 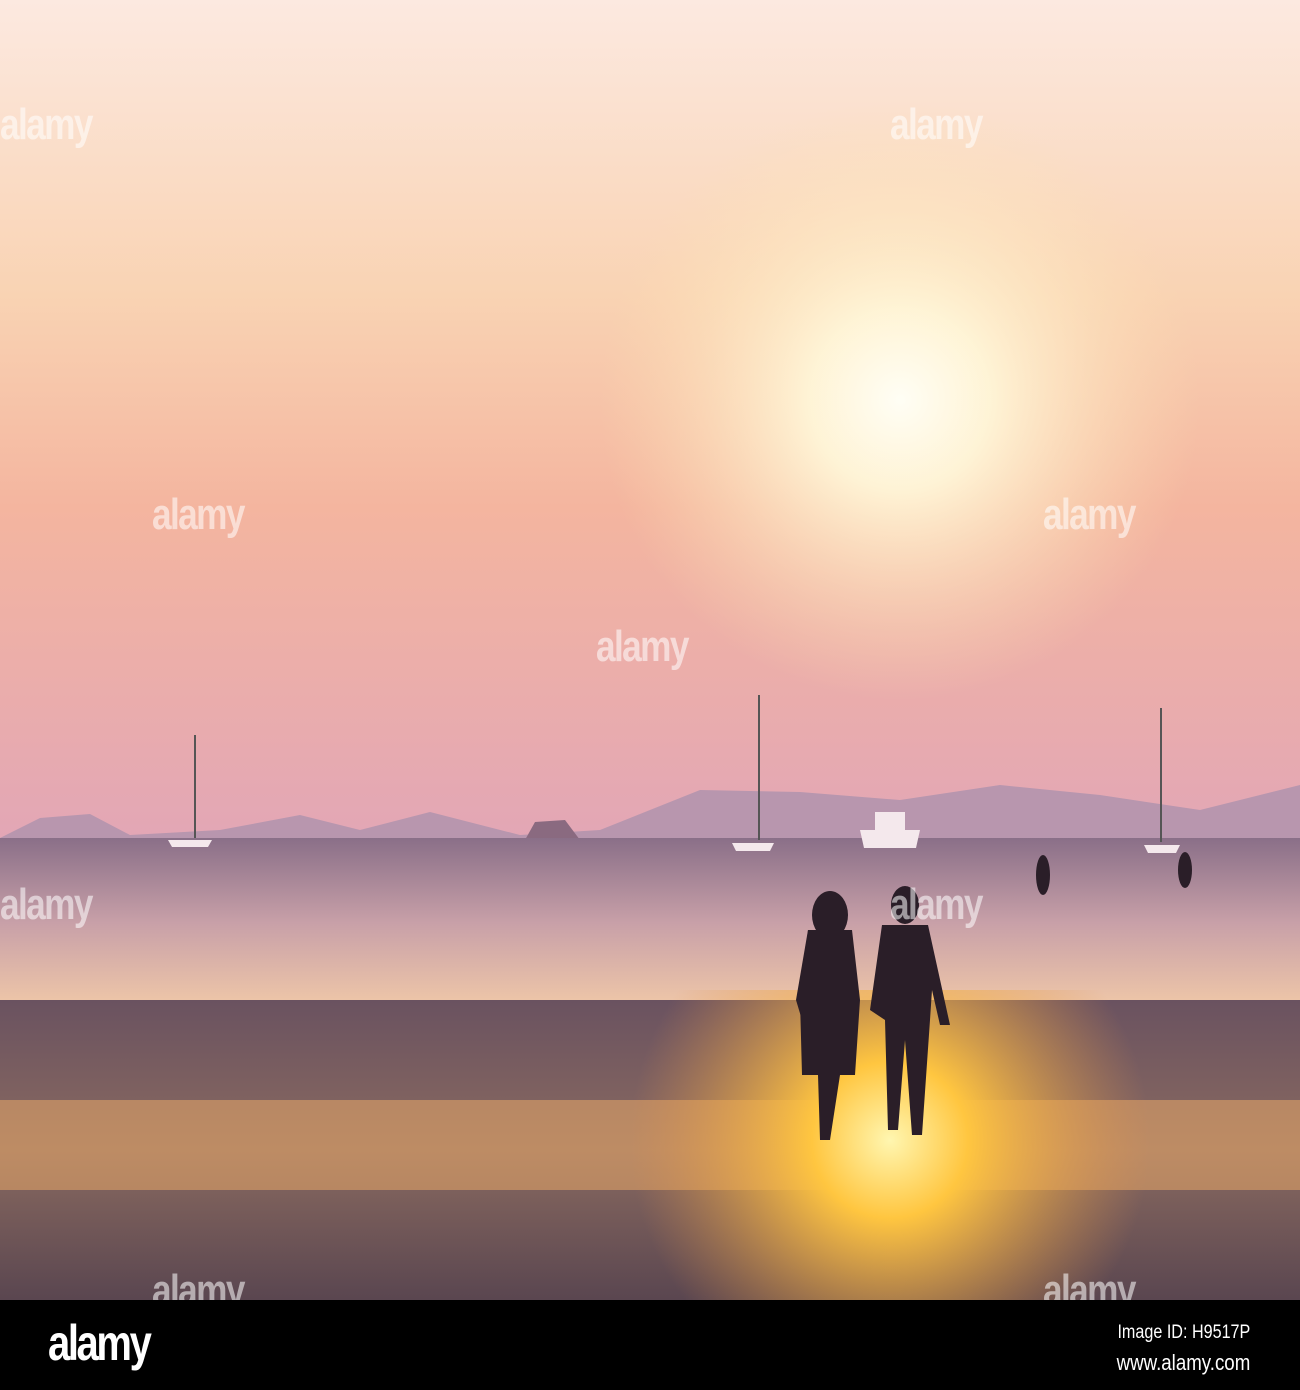 I want to click on image-id: Image ID: H9517P, so click(x=1183, y=1332).